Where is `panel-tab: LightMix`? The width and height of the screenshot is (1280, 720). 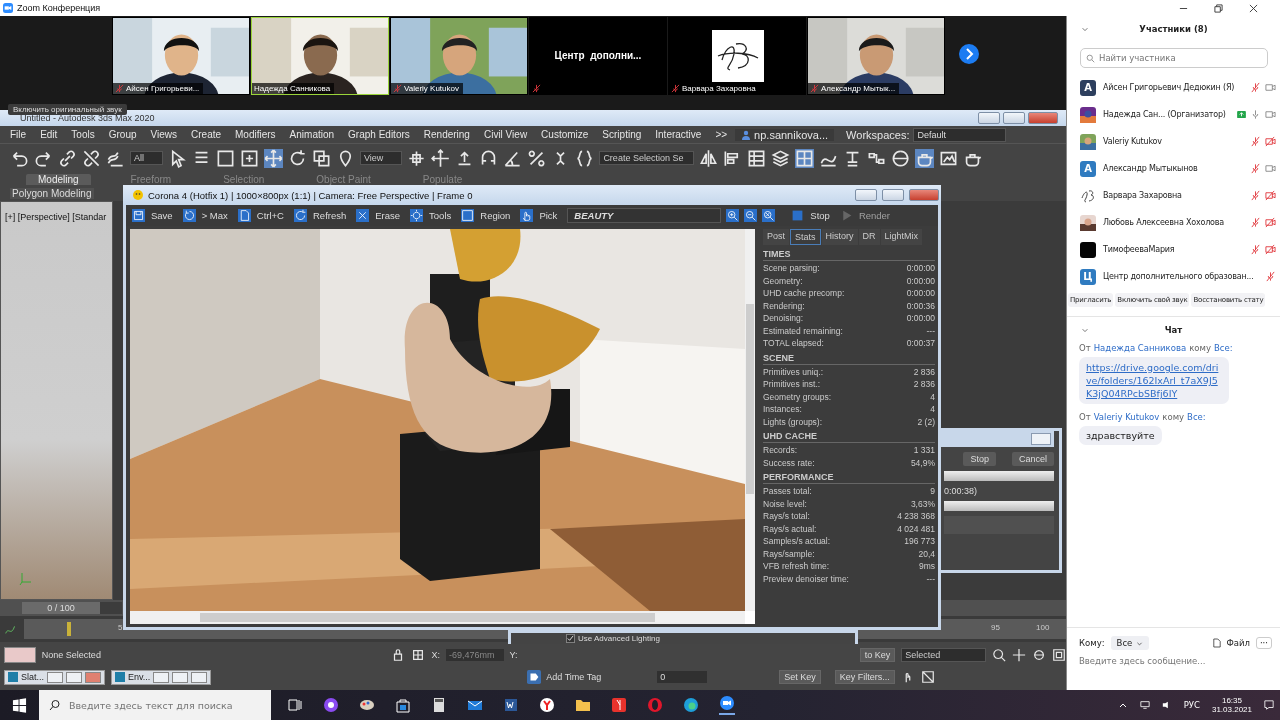
panel-tab: LightMix is located at coordinates (901, 237).